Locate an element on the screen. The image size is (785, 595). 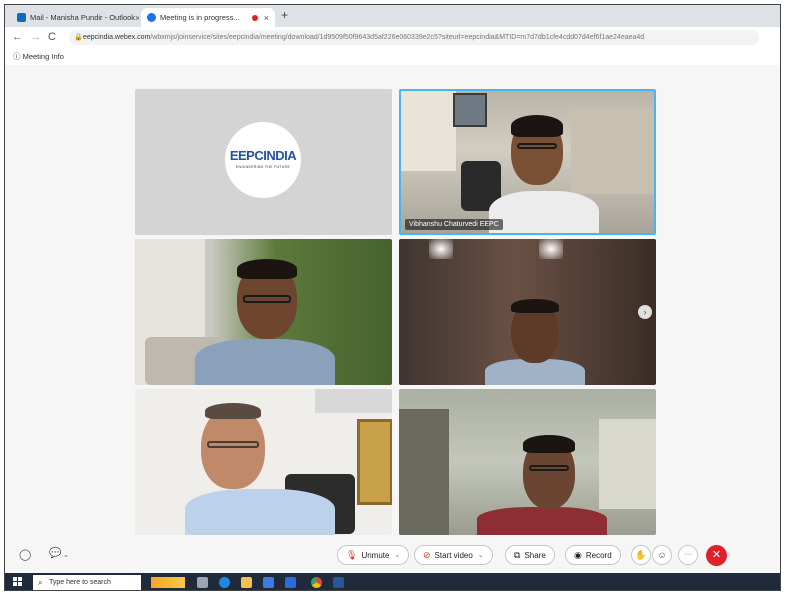
url-host: eepcindia.webex.com is located at coordinates (117, 37).